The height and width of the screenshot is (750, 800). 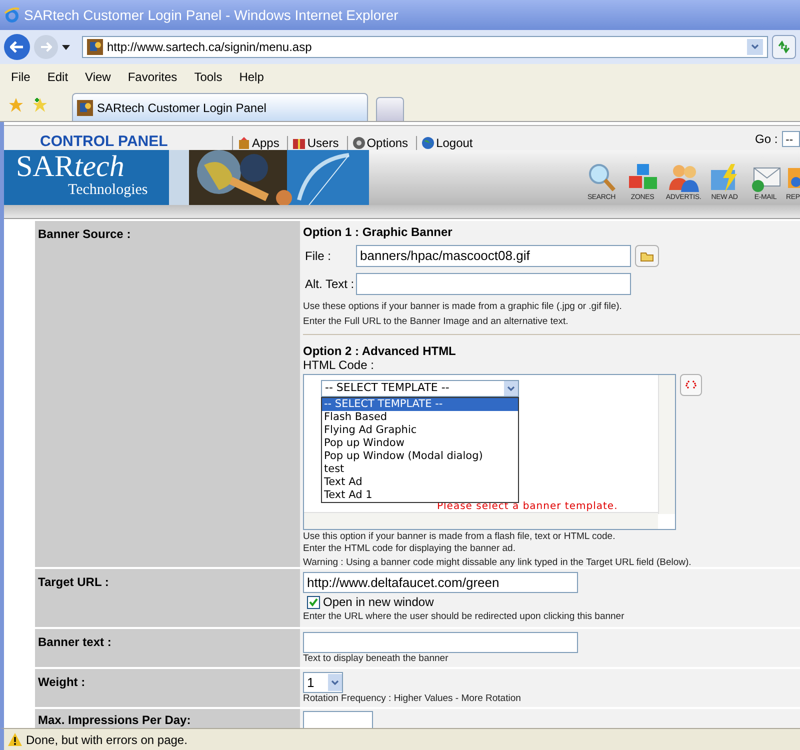 I want to click on field-label: Banner text :, so click(x=75, y=642).